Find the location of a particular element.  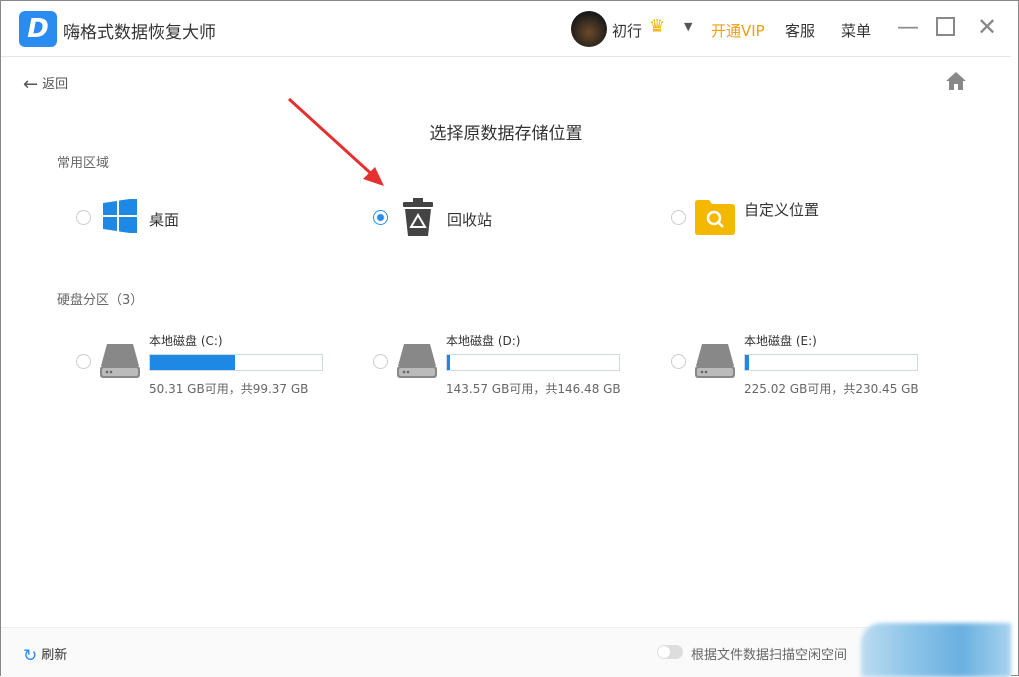

custom-radio is located at coordinates (678, 217).